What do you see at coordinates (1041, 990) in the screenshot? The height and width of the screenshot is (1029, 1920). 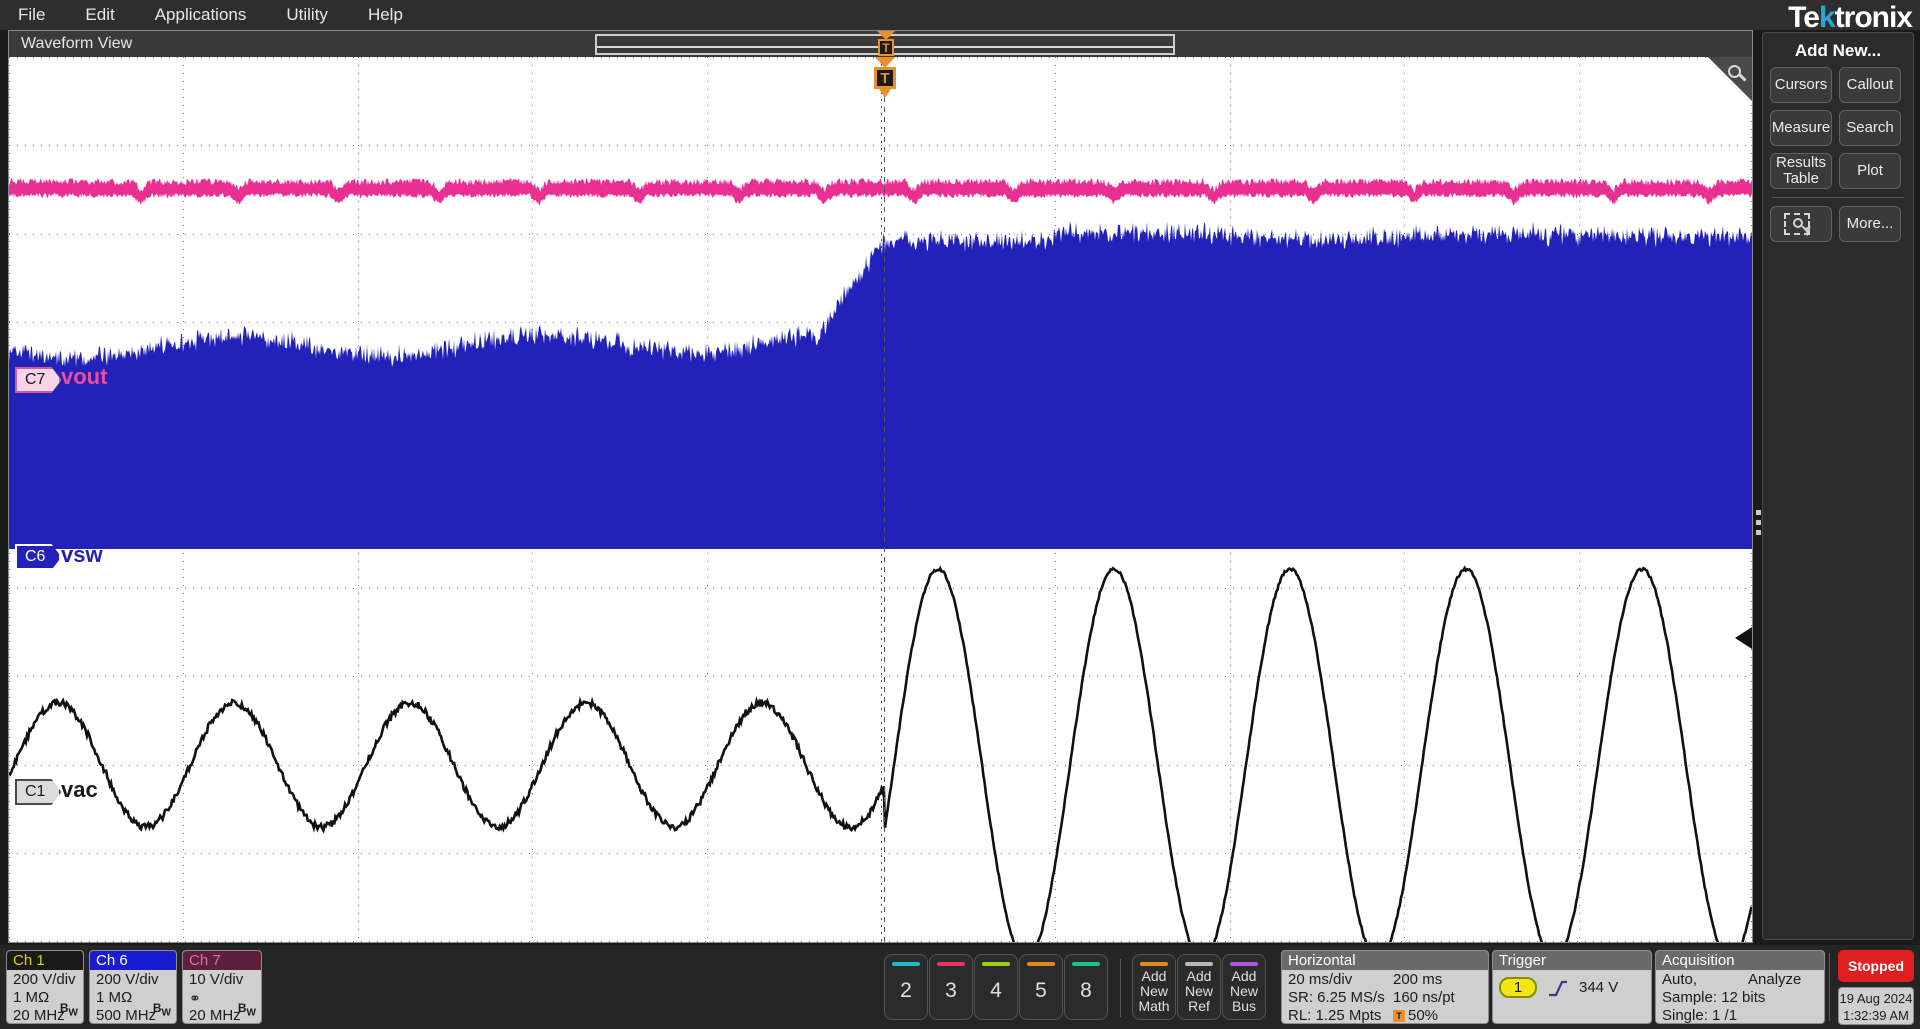 I see `channel-5-label: 5` at bounding box center [1041, 990].